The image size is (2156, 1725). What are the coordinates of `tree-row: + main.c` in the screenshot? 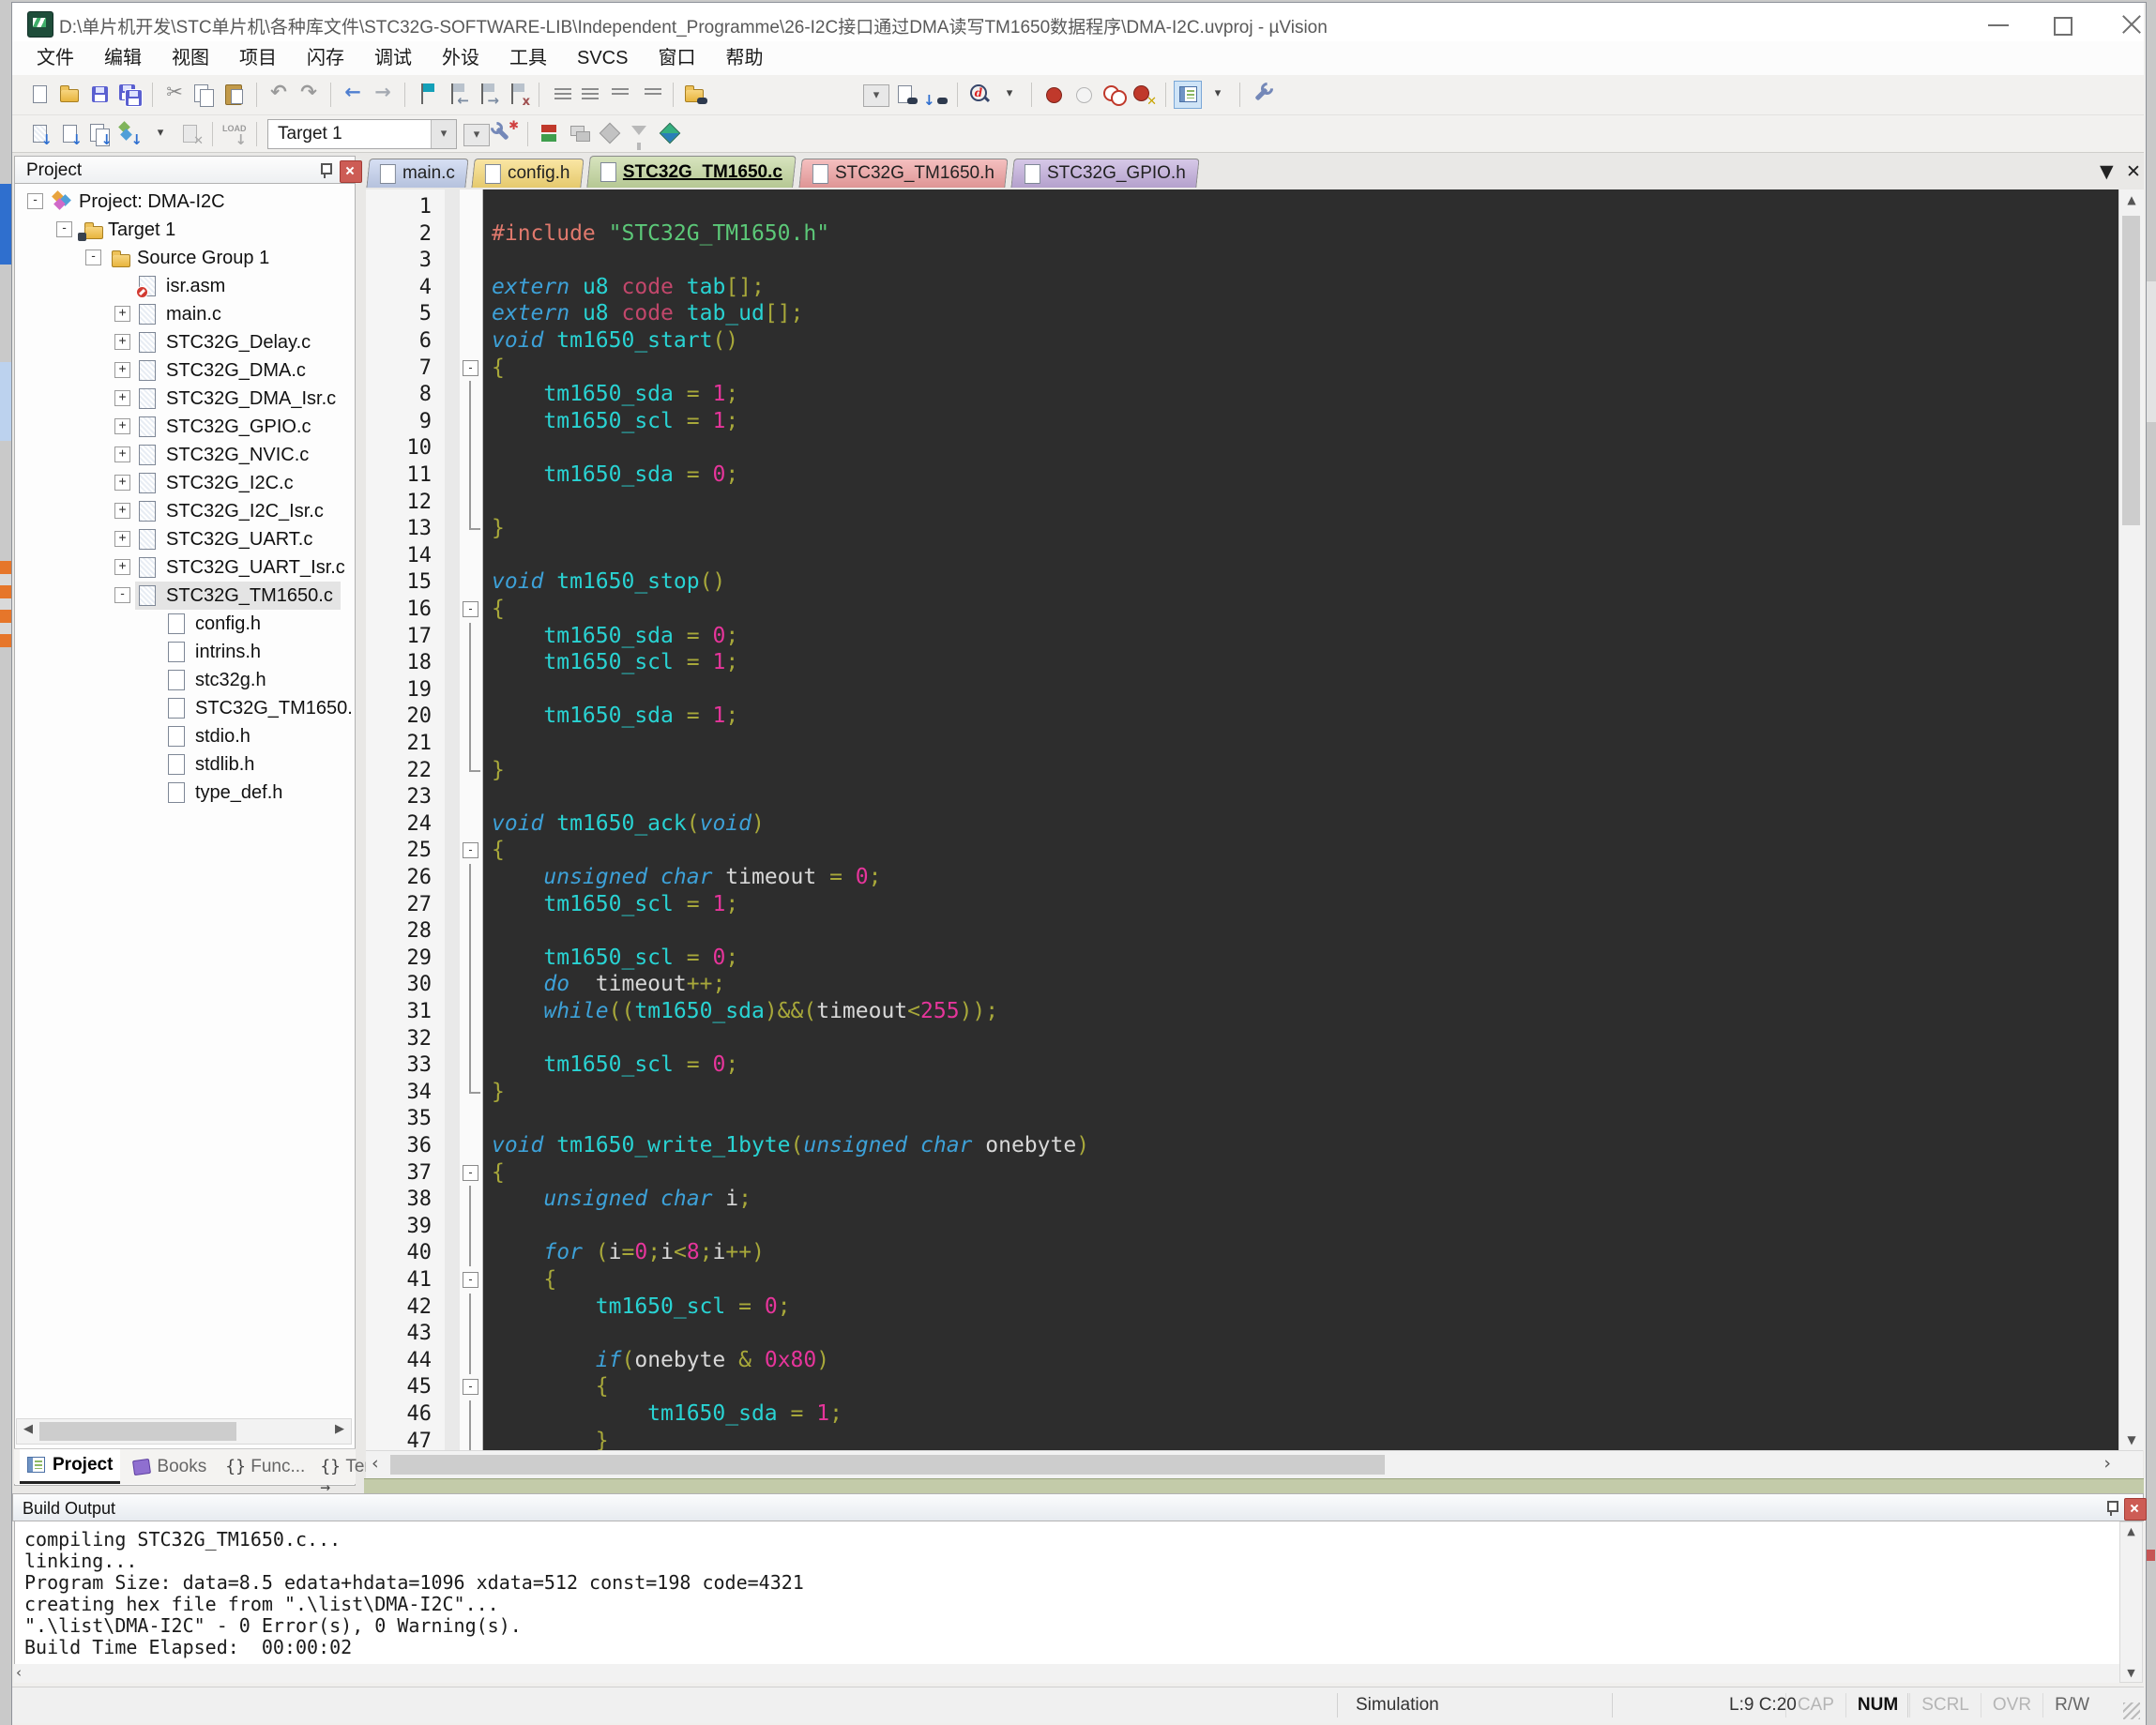 It's located at (184, 314).